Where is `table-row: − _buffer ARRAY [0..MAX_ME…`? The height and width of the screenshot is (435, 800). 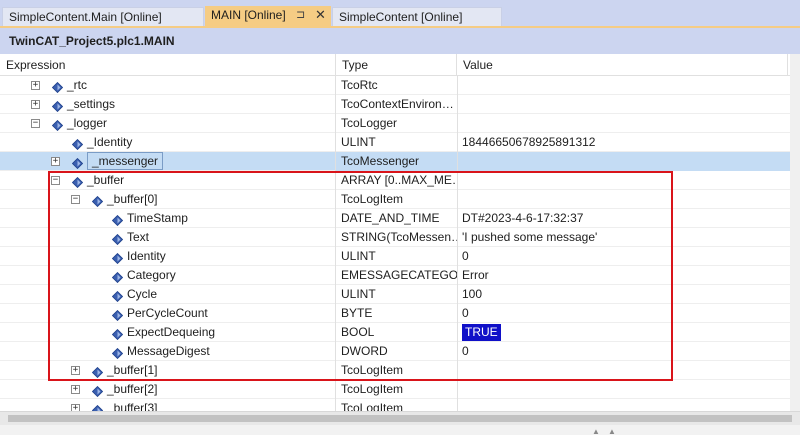
table-row: − _buffer ARRAY [0..MAX_ME… is located at coordinates (395, 180).